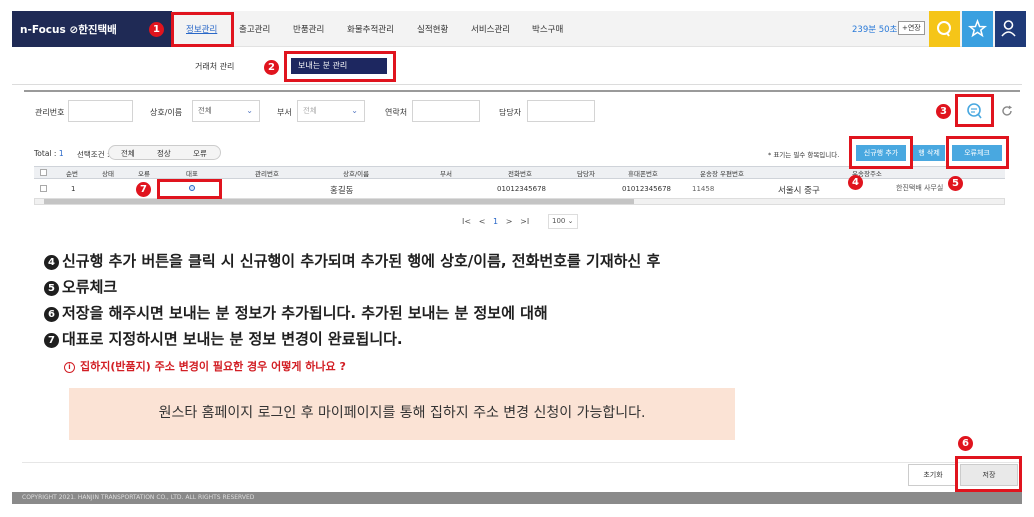 The image size is (1034, 517). I want to click on instruction-step-5: 5 오류체크, so click(80, 286).